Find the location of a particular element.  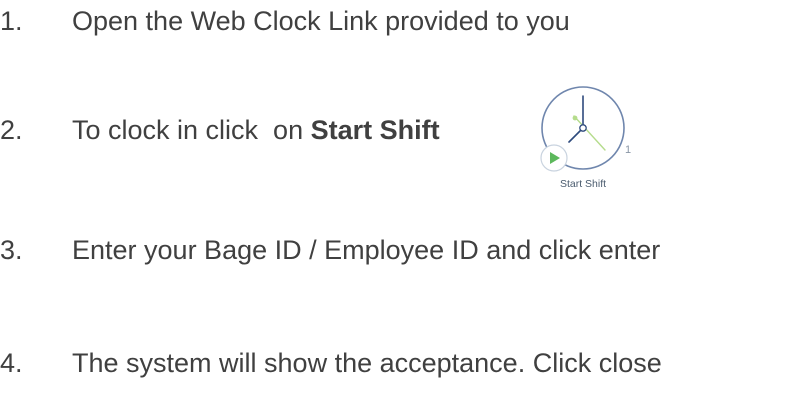

start-shift-button: 1 Start Shift is located at coordinates (591, 138).